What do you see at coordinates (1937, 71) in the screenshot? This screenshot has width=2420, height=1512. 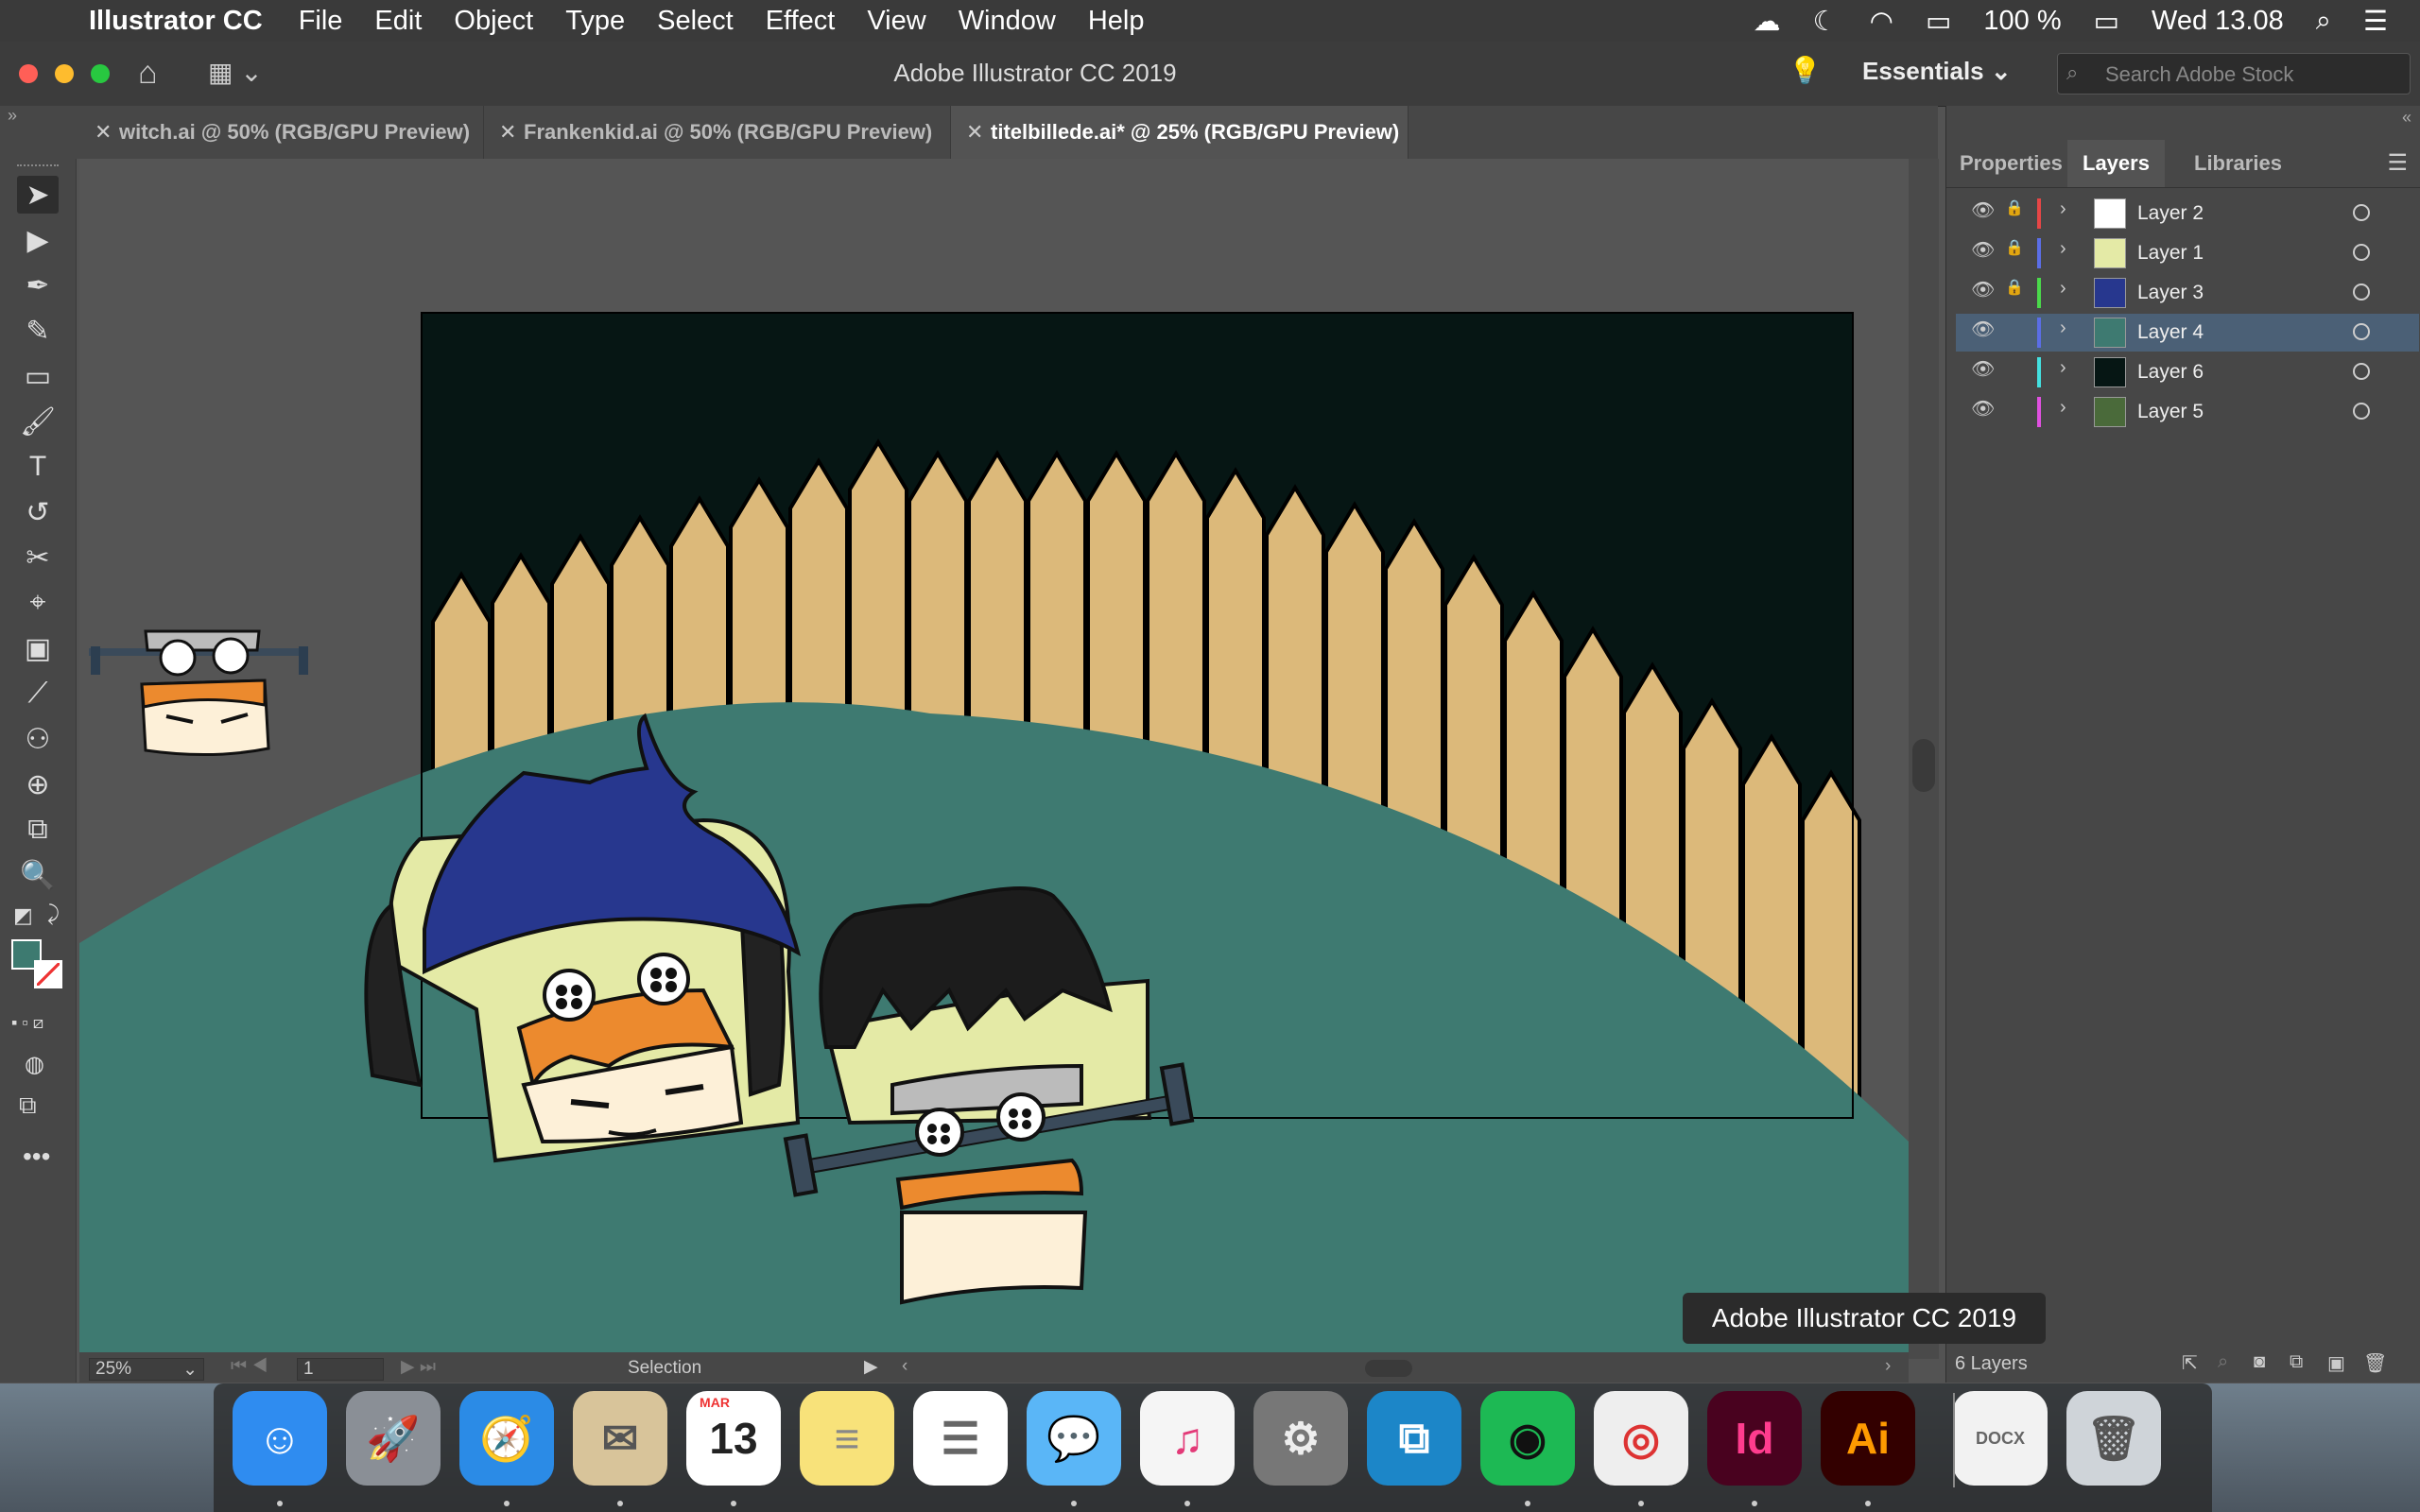 I see `workspace-switcher: Essentials ⌄` at bounding box center [1937, 71].